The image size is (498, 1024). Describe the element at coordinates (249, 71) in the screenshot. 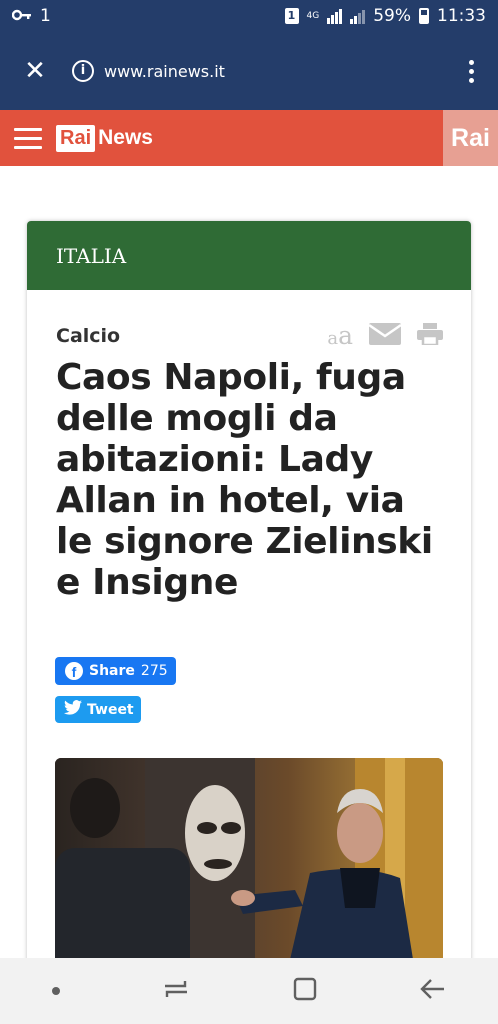

I see `browser-toolbar: ✕ i www.rainews.it` at that location.